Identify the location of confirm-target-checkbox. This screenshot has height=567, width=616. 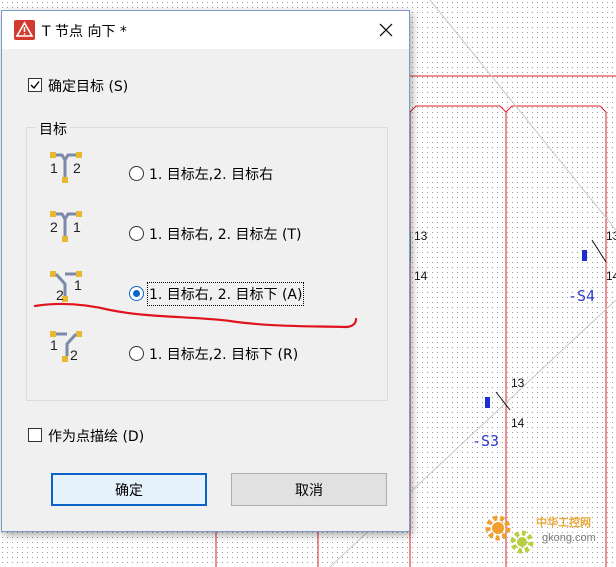
(35, 85).